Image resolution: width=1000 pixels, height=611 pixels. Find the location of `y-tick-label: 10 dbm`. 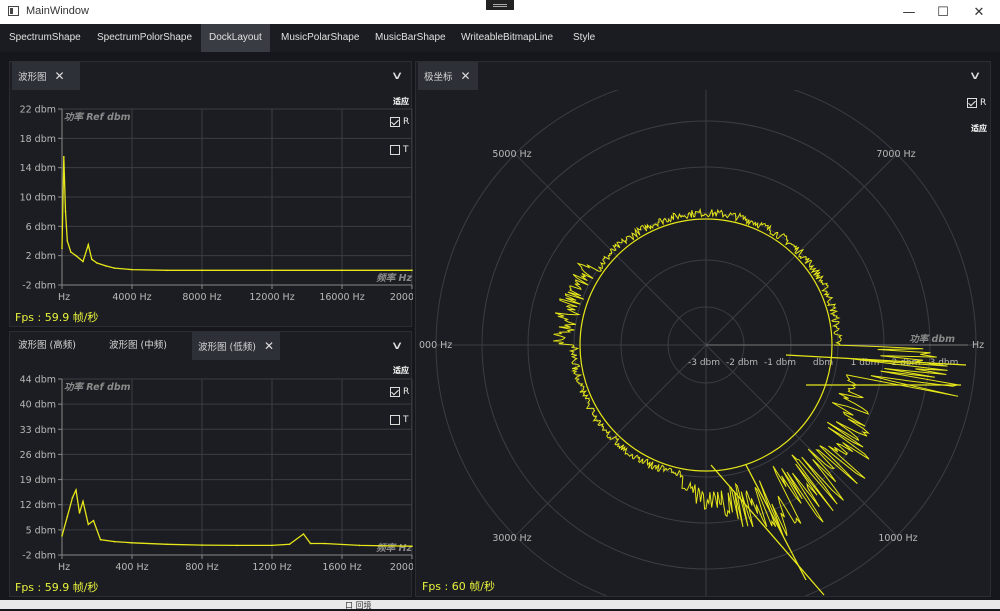

y-tick-label: 10 dbm is located at coordinates (38, 198).